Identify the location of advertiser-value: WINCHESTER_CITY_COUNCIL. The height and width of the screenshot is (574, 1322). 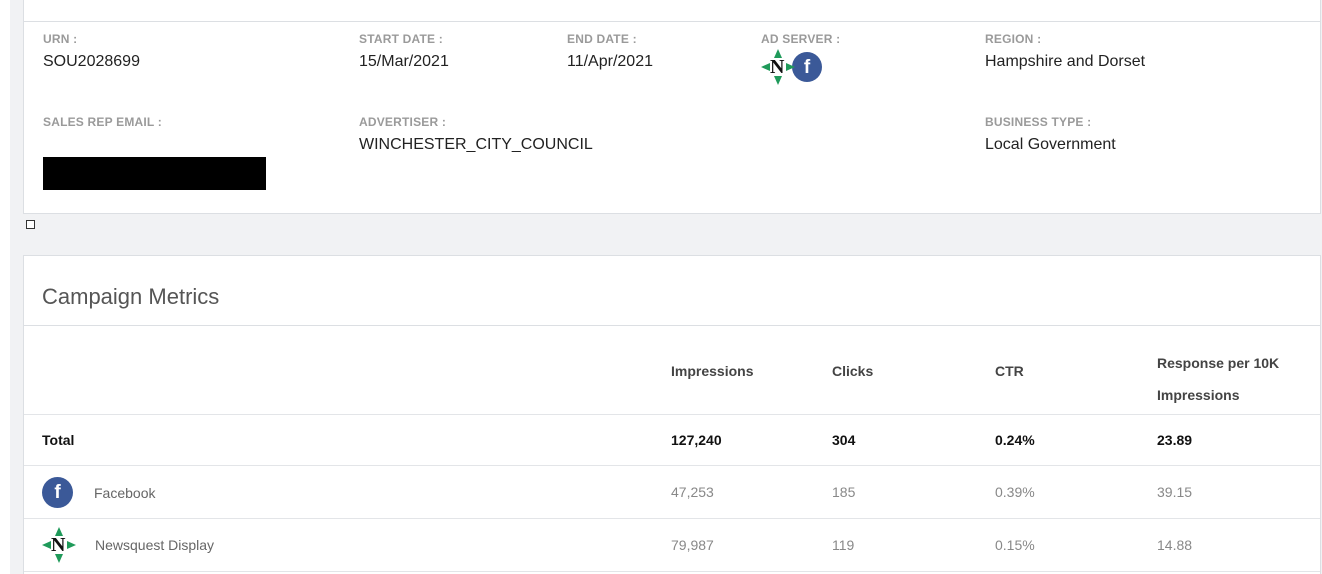
(476, 144).